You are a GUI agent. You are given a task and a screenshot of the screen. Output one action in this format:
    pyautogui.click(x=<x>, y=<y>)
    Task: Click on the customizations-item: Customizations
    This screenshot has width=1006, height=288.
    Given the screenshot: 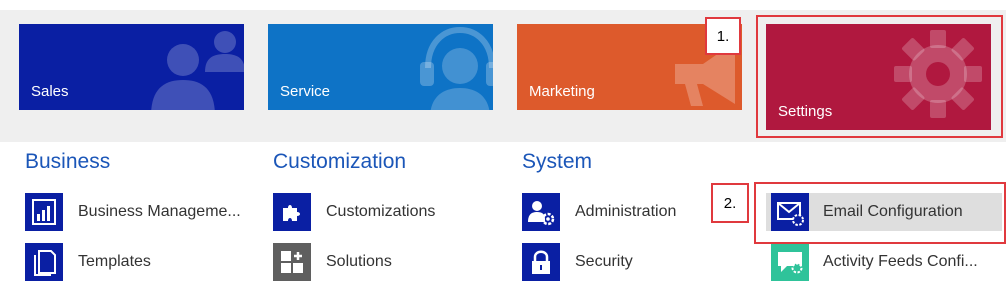 What is the action you would take?
    pyautogui.click(x=354, y=212)
    